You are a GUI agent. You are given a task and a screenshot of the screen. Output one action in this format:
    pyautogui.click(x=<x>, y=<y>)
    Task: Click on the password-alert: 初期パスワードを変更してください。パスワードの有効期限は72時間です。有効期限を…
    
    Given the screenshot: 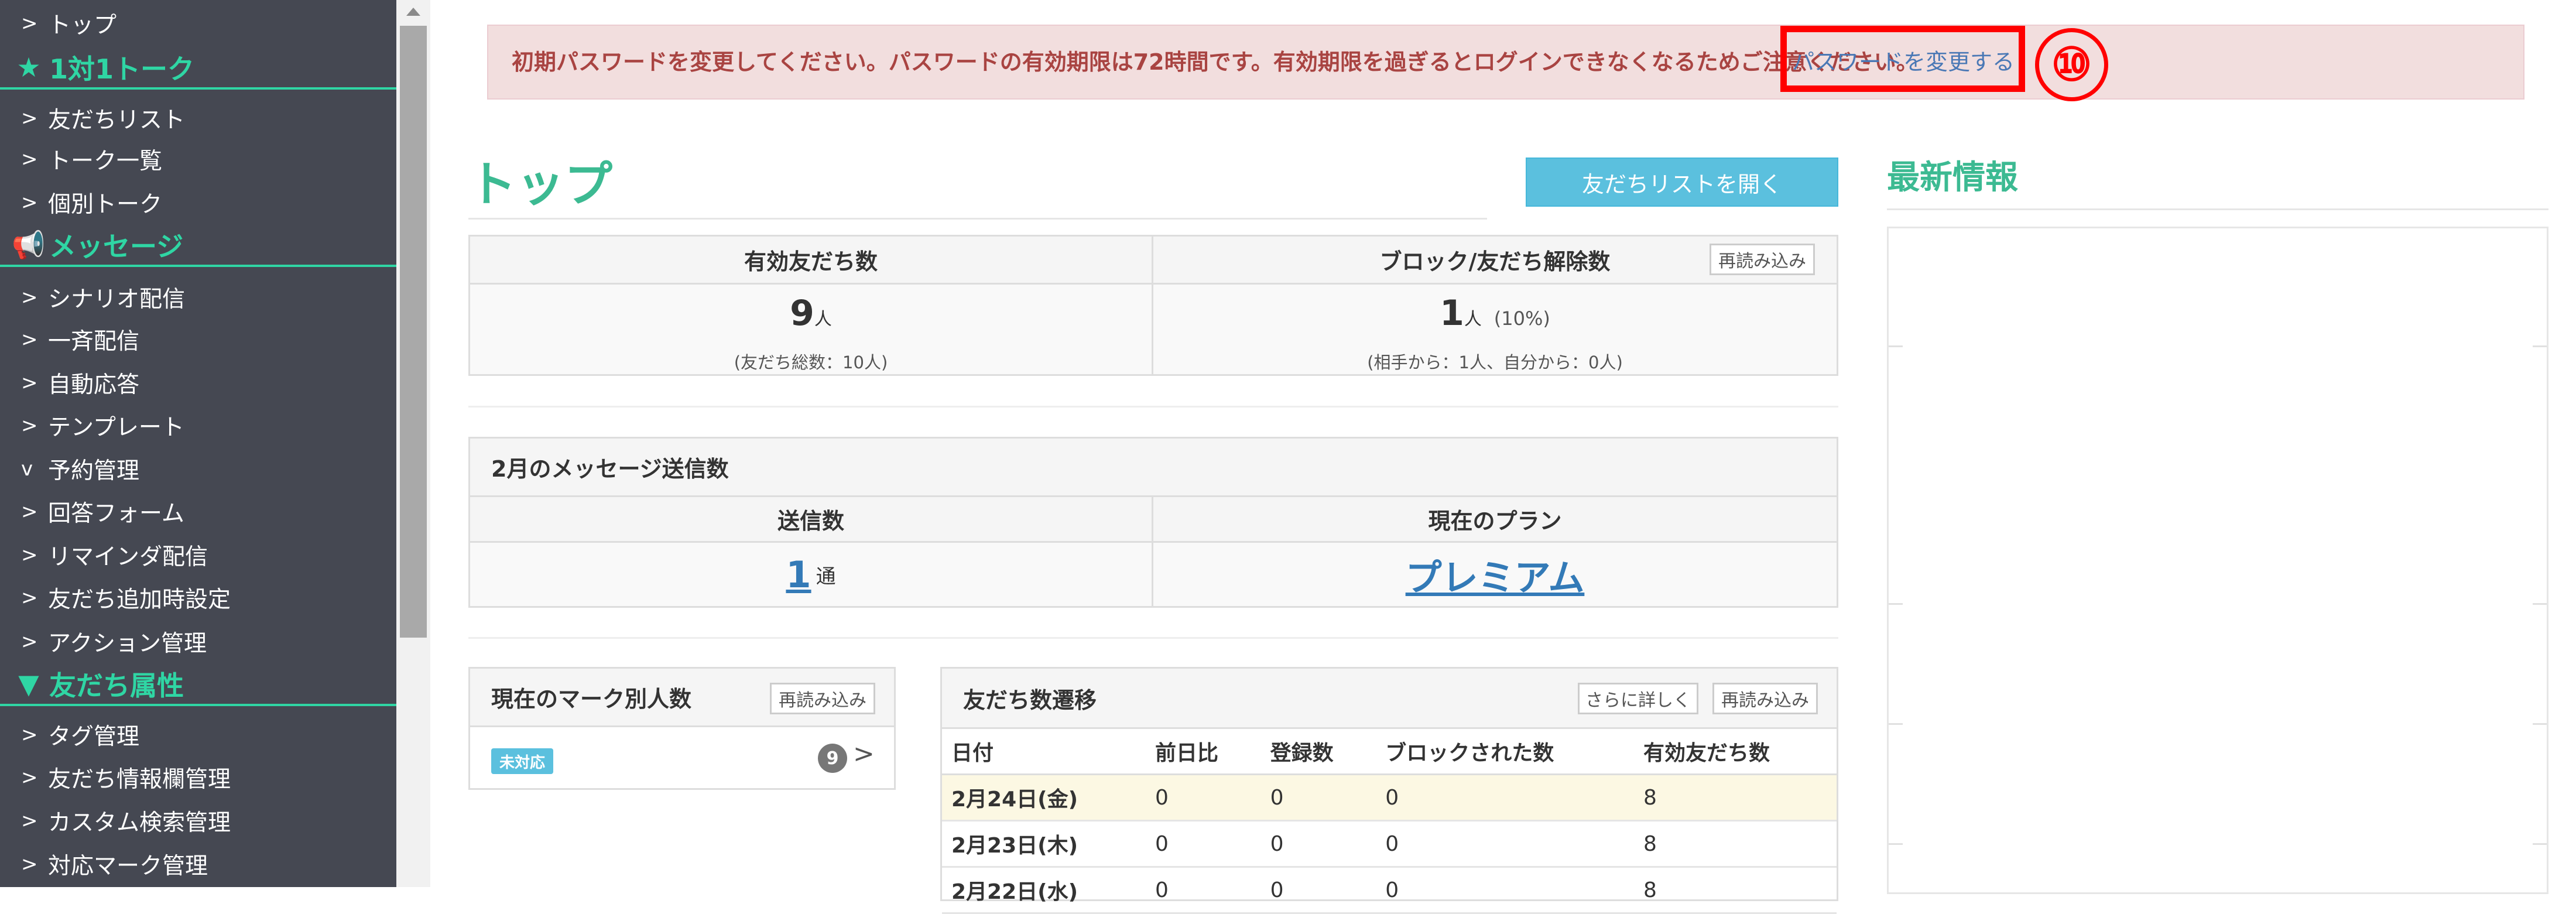 What is the action you would take?
    pyautogui.click(x=1505, y=63)
    